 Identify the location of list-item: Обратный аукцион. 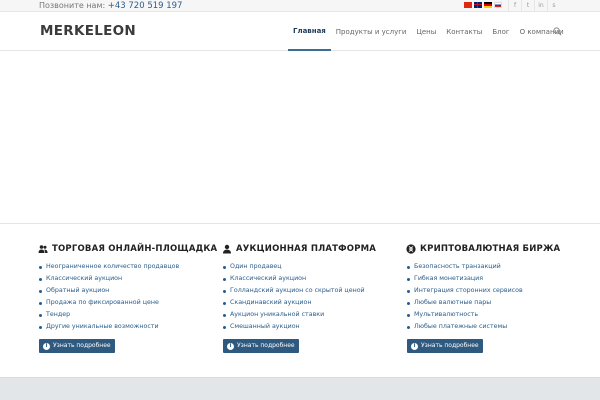
(128, 291).